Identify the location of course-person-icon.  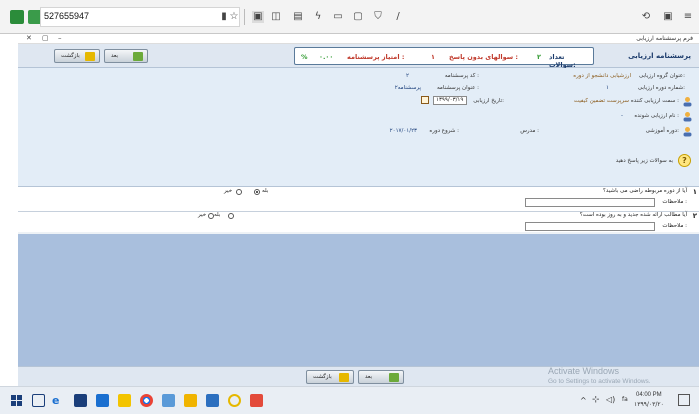
(687, 131).